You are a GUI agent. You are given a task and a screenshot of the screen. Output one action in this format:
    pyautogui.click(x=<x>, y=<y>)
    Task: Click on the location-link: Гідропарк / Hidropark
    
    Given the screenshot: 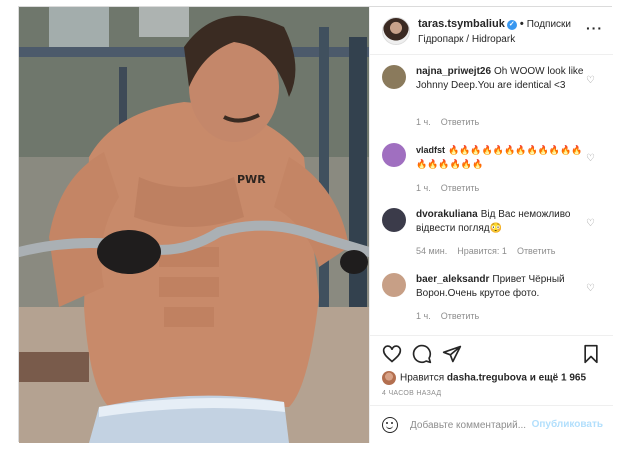 What is the action you would take?
    pyautogui.click(x=466, y=39)
    